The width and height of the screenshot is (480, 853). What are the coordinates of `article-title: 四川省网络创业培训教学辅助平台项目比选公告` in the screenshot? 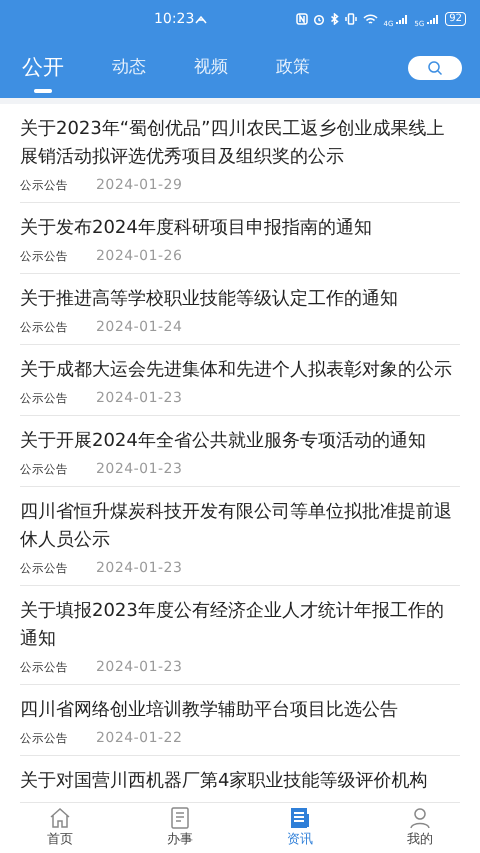 It's located at (240, 710).